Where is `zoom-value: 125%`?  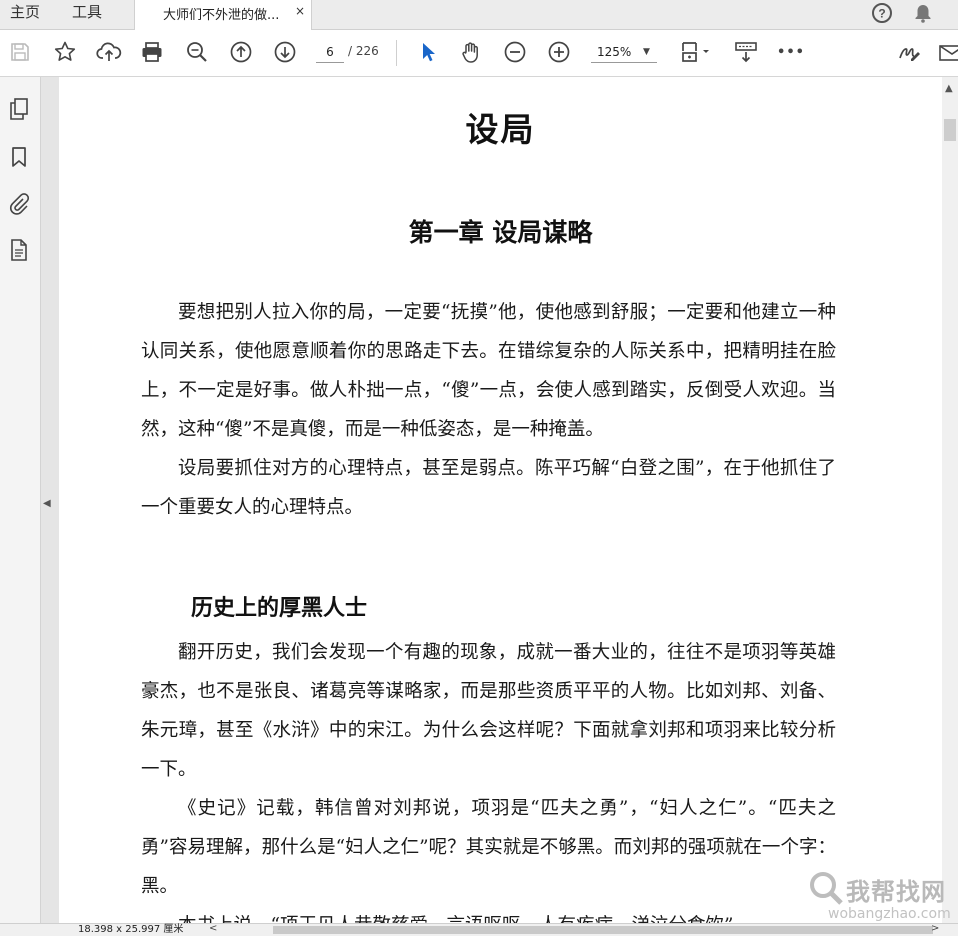
zoom-value: 125% is located at coordinates (614, 52).